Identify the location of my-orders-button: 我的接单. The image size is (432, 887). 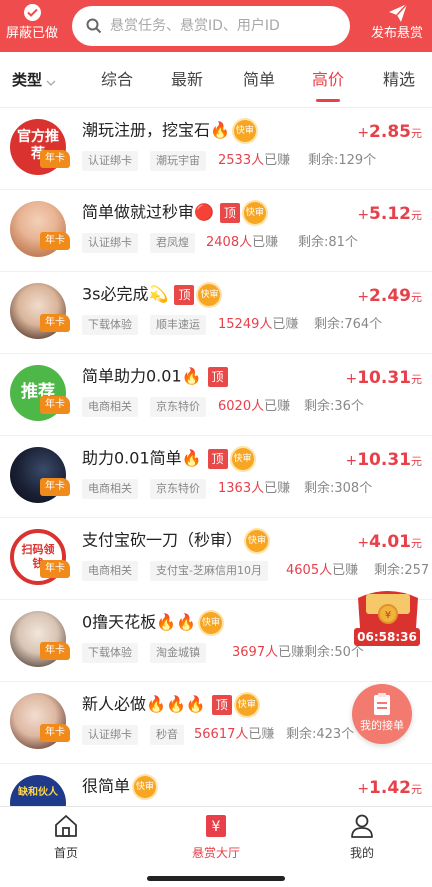
(382, 714).